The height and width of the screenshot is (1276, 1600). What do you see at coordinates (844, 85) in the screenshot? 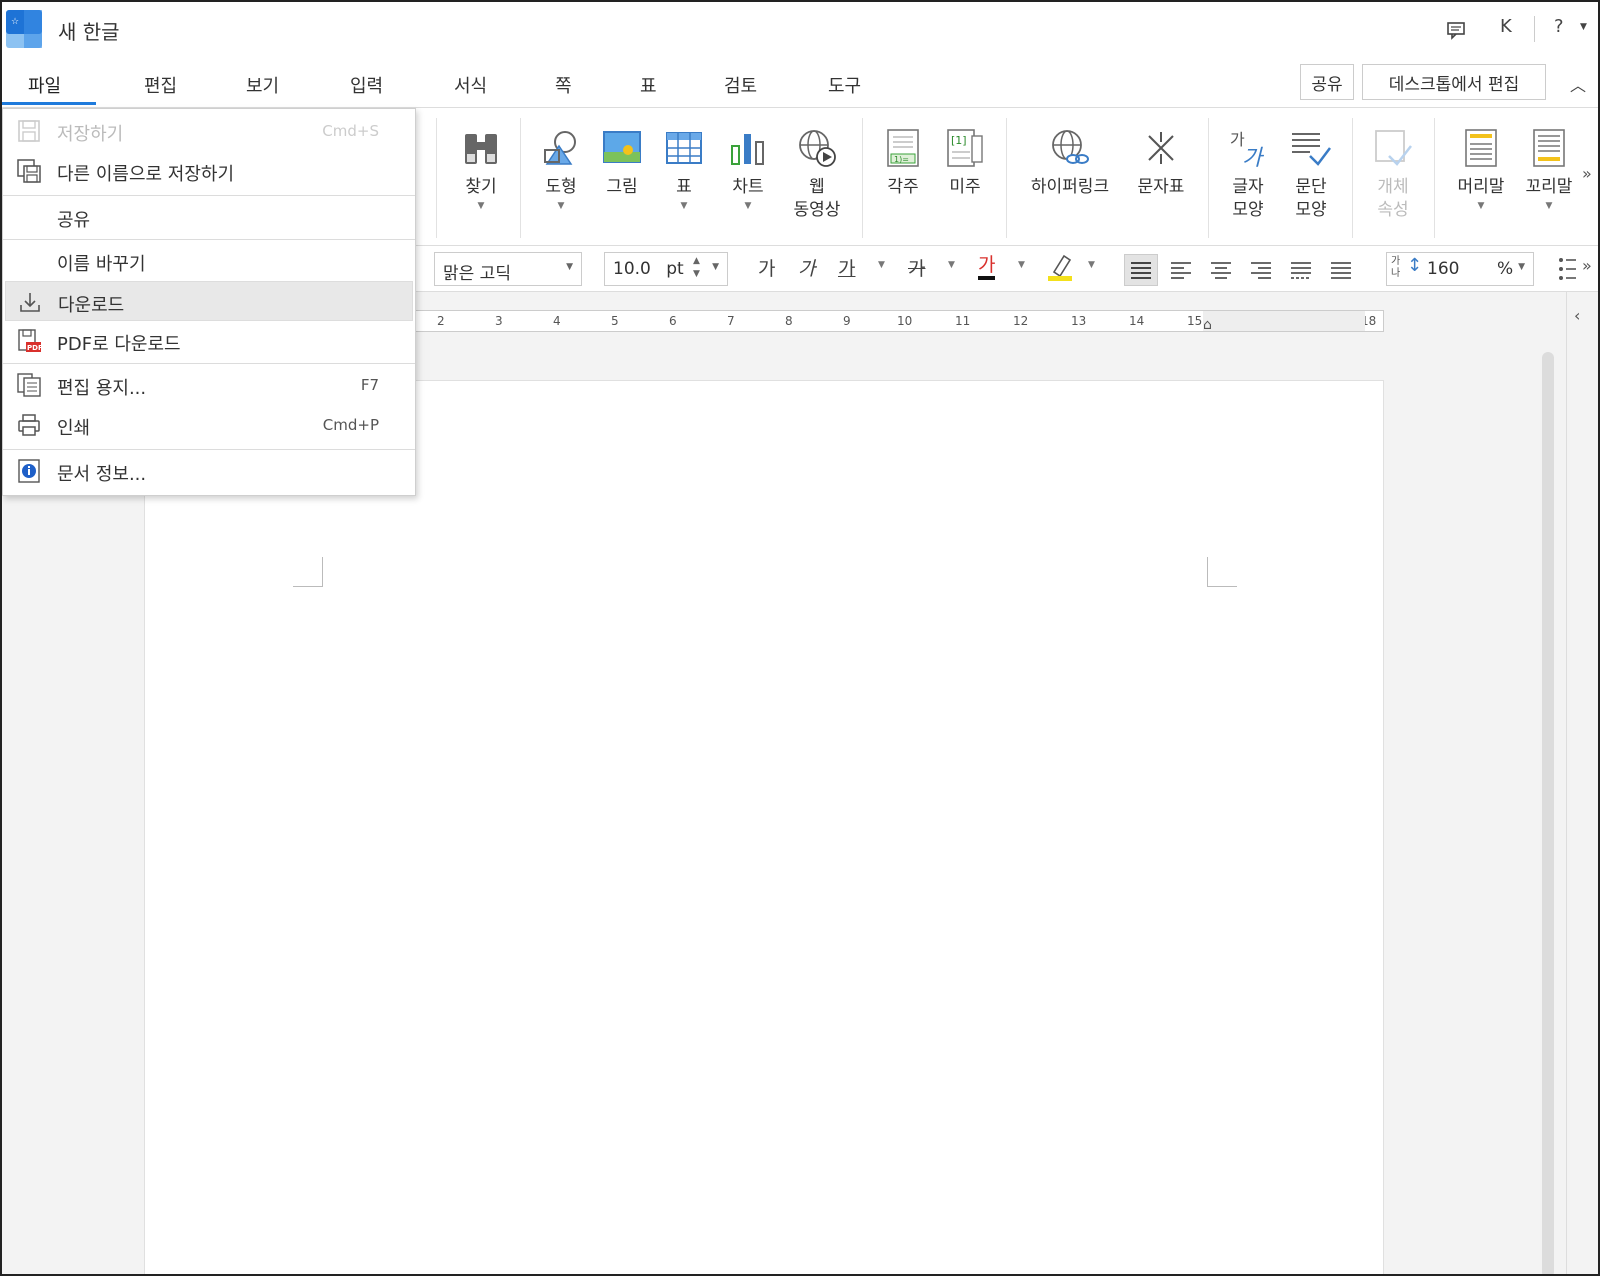
I see `tab-tools: 도구` at bounding box center [844, 85].